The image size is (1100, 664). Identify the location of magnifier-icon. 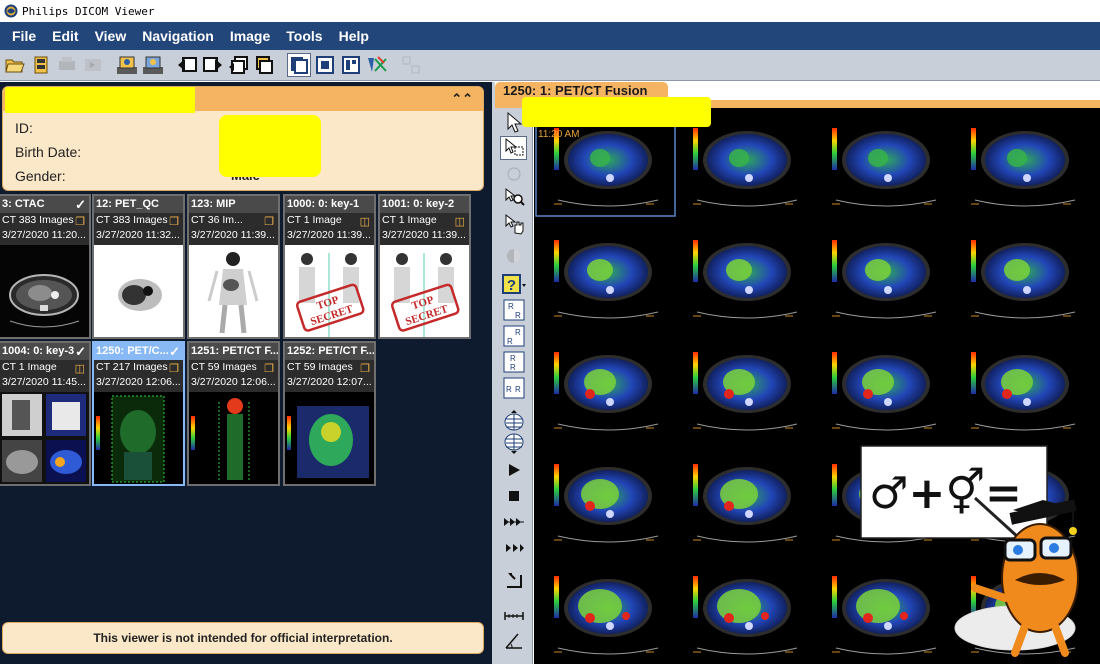
(515, 196).